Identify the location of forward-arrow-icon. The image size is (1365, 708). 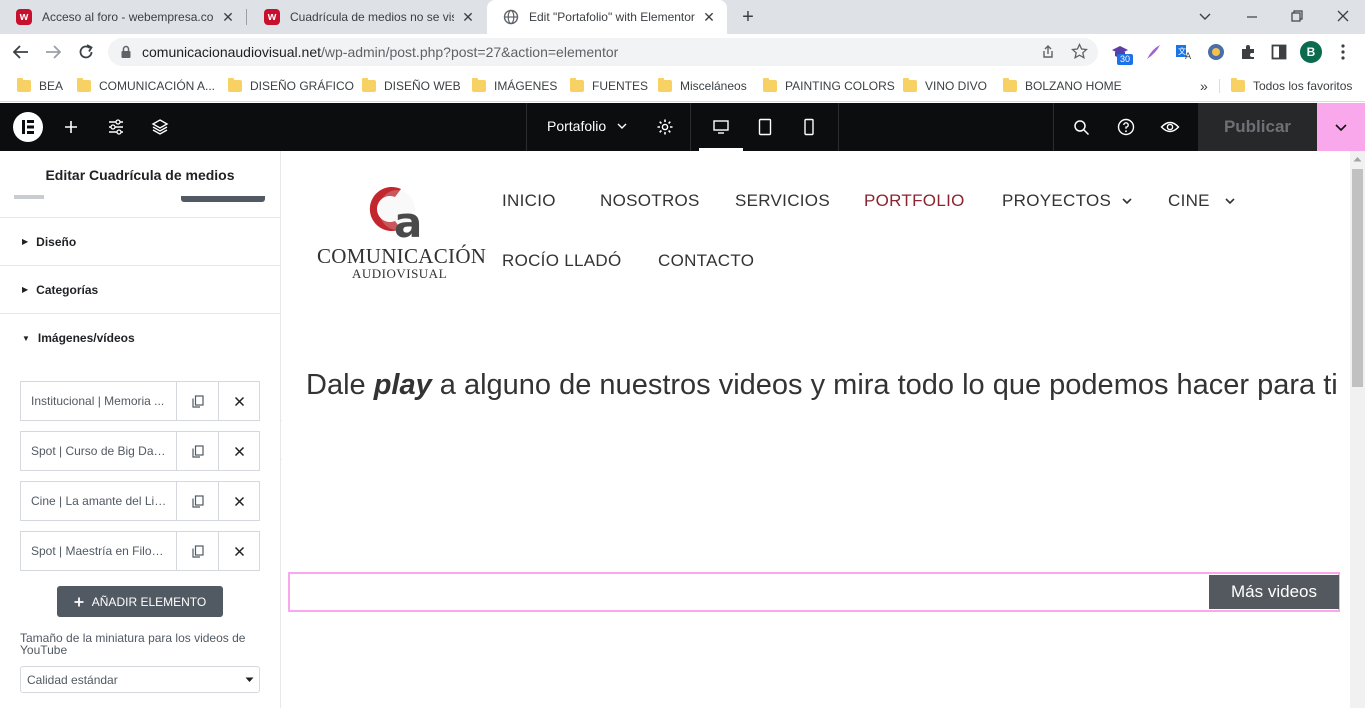
(53, 52).